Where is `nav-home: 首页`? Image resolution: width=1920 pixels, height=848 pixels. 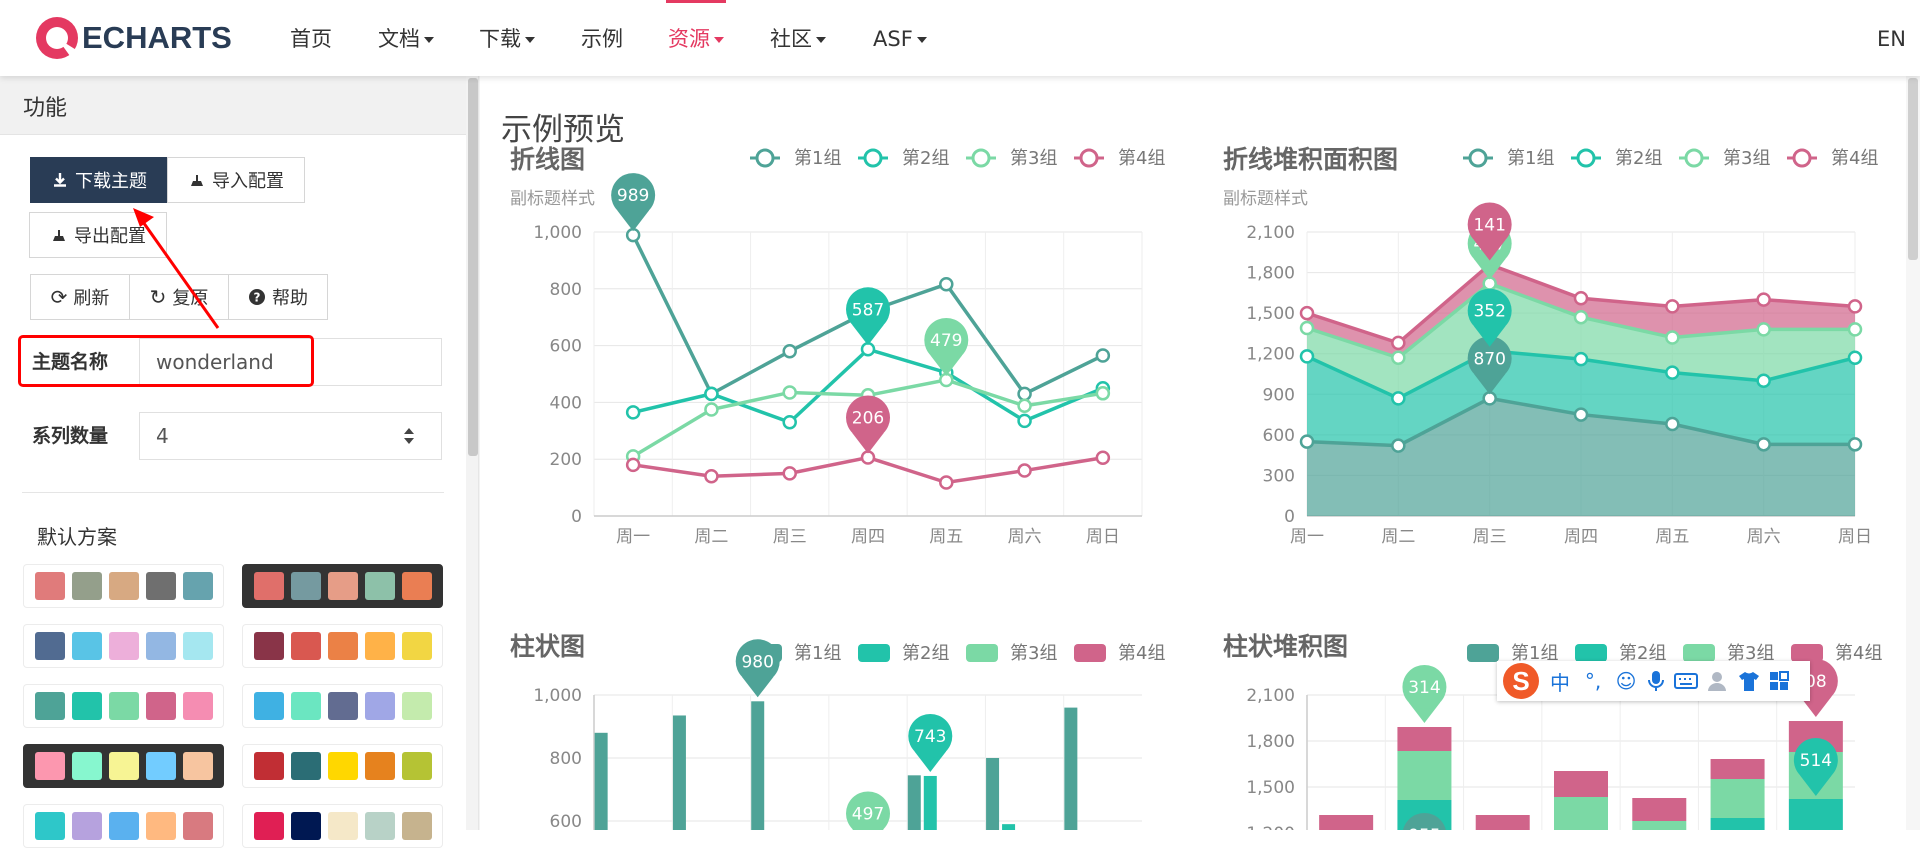
nav-home: 首页 is located at coordinates (311, 38).